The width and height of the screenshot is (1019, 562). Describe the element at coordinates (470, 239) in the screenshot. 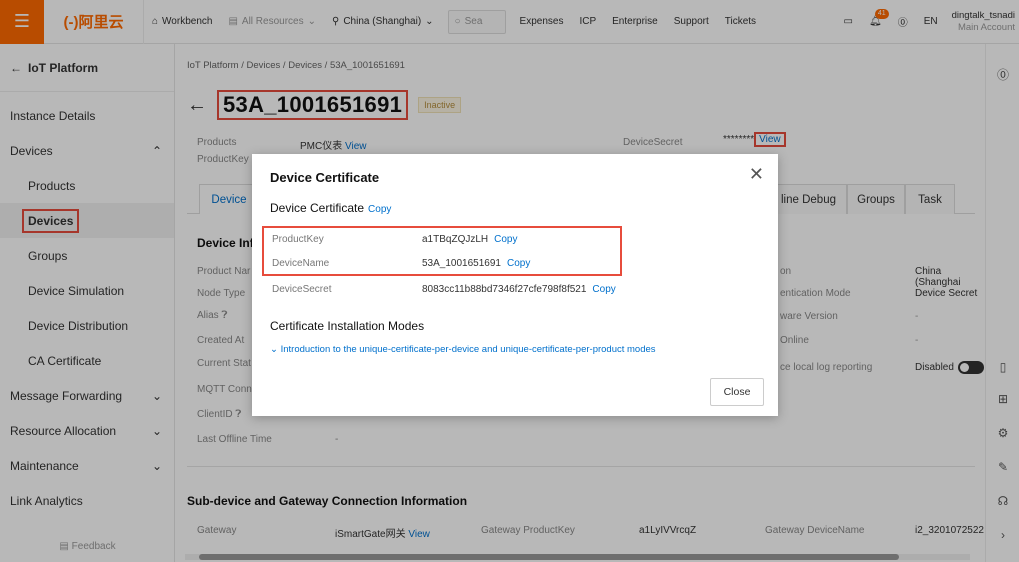

I see `productkey-value: a1TBqZQJzLH Copy` at that location.